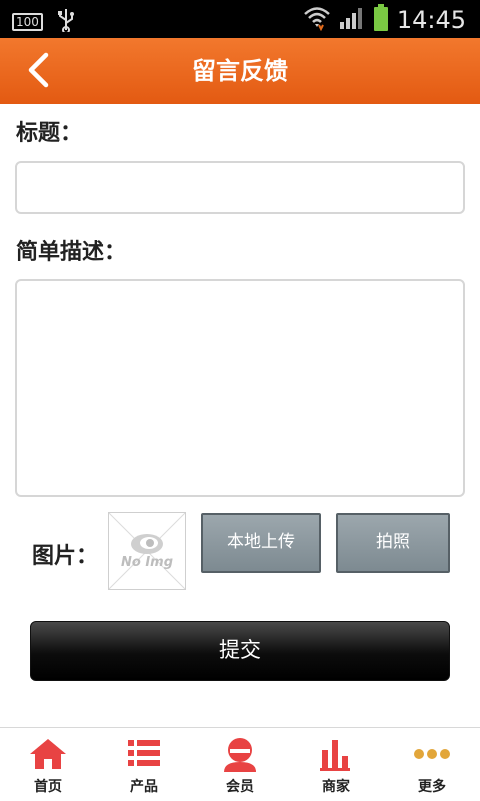 Image resolution: width=480 pixels, height=801 pixels. What do you see at coordinates (240, 787) in the screenshot?
I see `tab-label: 会员` at bounding box center [240, 787].